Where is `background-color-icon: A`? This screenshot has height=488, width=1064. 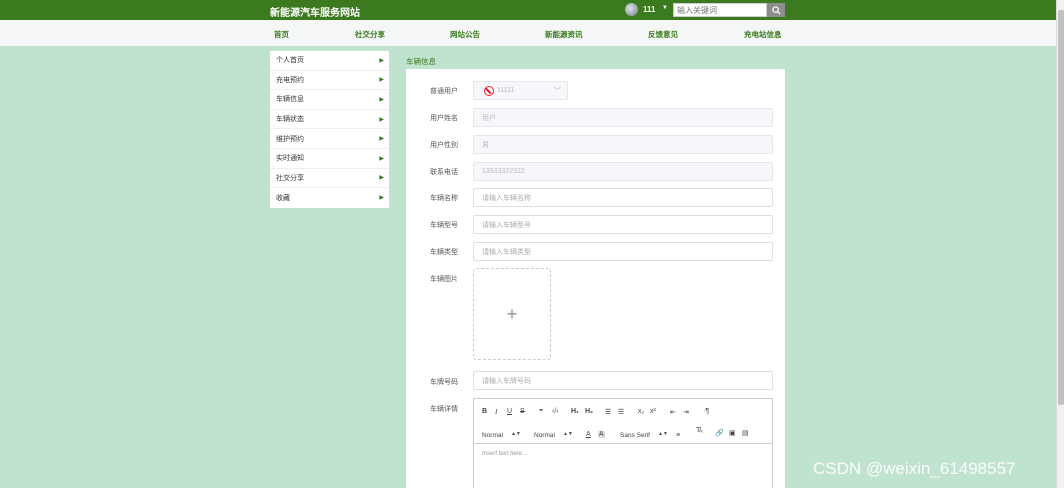 background-color-icon: A is located at coordinates (601, 434).